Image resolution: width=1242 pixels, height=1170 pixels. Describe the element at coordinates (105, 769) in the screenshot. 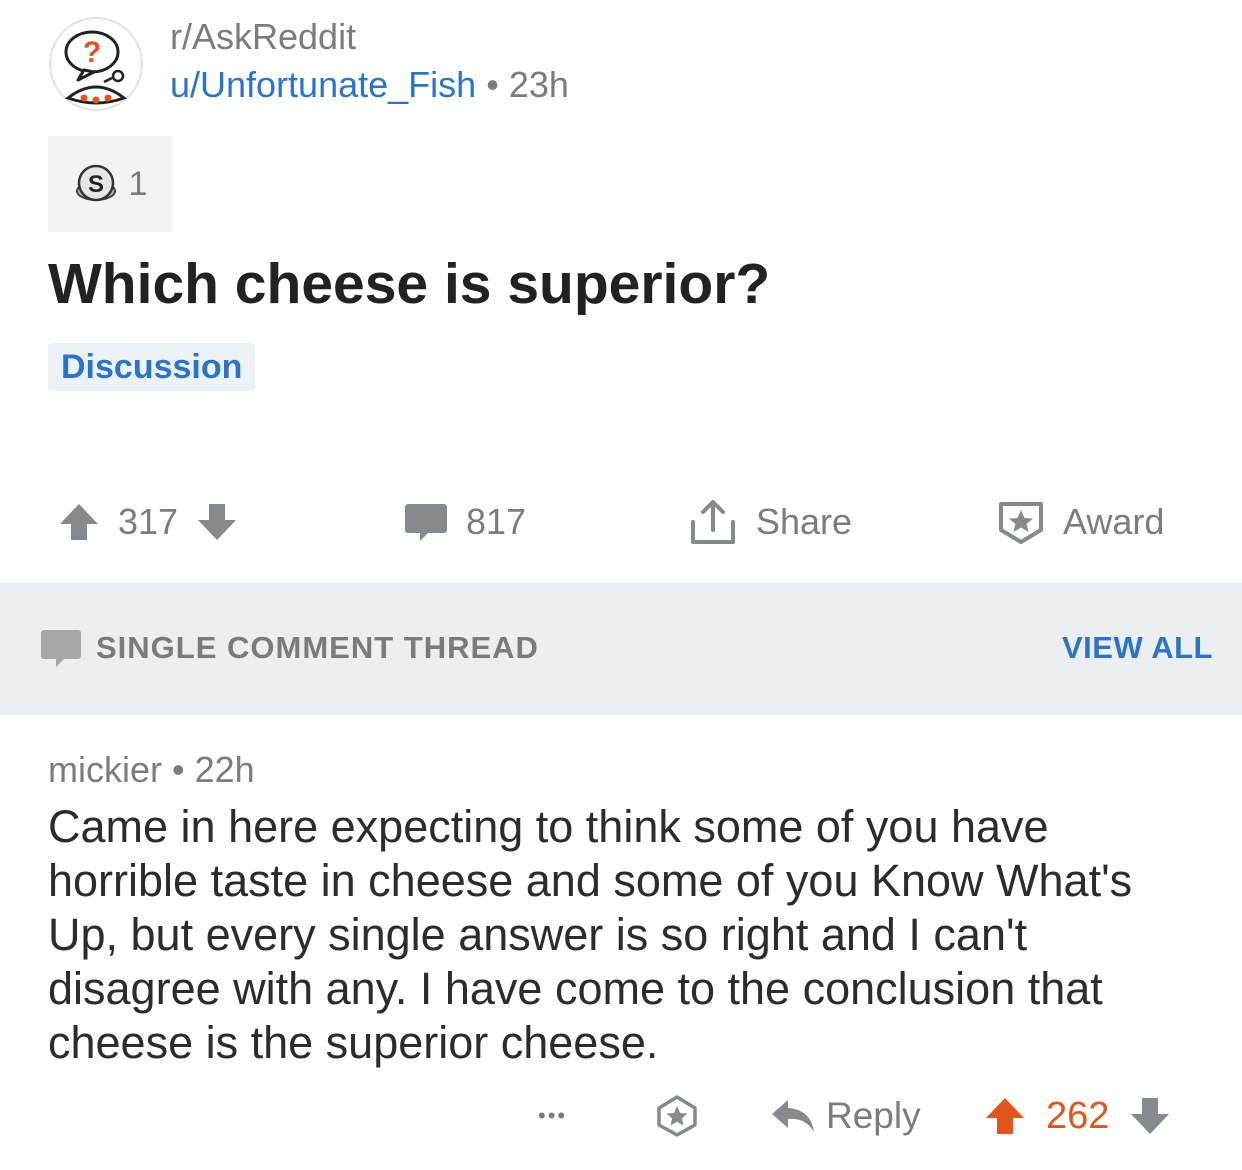

I see `comment-author: mickier` at that location.